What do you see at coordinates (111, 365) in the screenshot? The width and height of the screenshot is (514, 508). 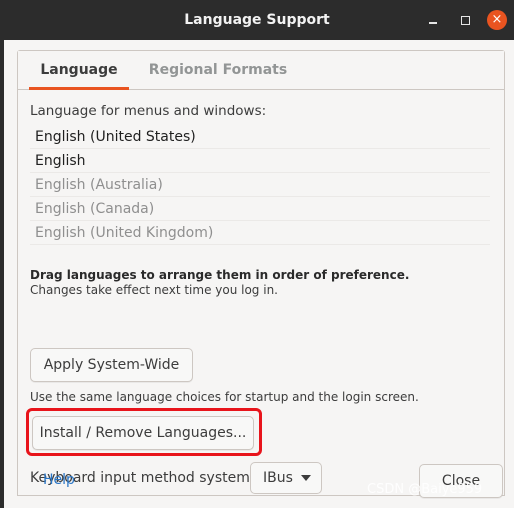 I see `apply-system-wide-button: Apply System-Wide` at bounding box center [111, 365].